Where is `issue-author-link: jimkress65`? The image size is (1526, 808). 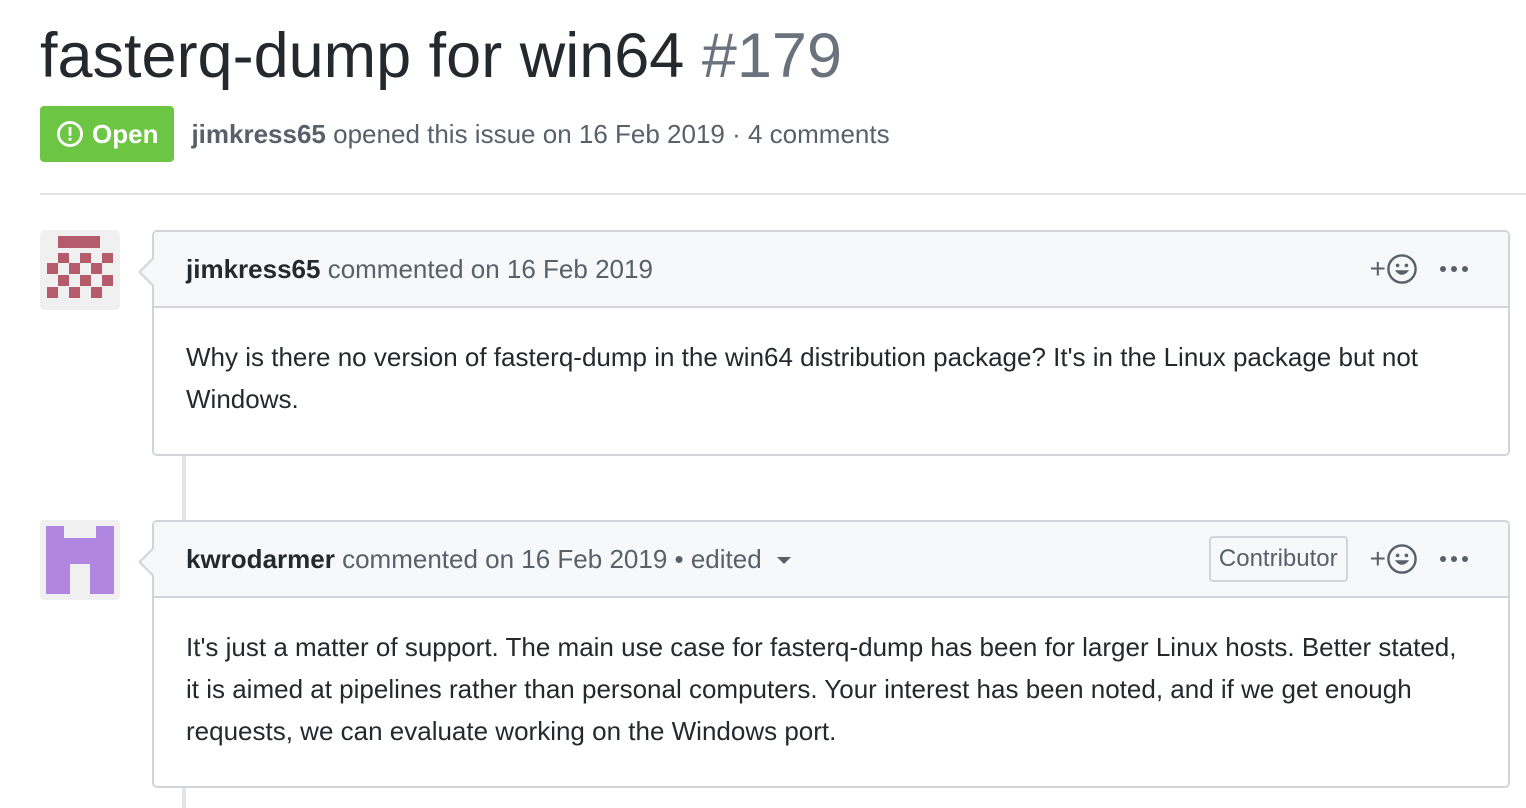
issue-author-link: jimkress65 is located at coordinates (258, 134).